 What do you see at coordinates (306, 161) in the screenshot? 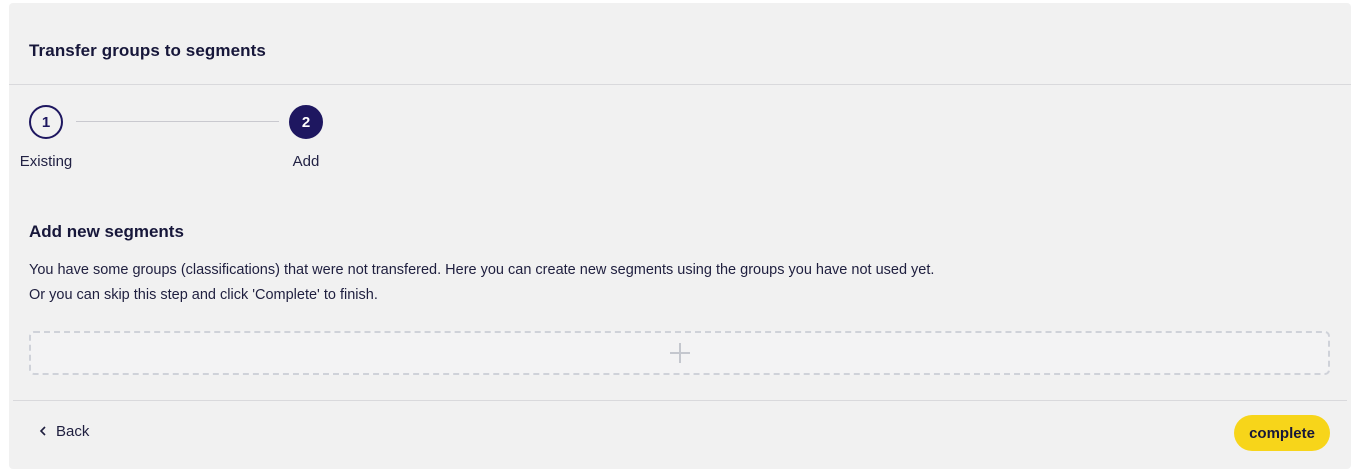
I see `step-2-label: Add` at bounding box center [306, 161].